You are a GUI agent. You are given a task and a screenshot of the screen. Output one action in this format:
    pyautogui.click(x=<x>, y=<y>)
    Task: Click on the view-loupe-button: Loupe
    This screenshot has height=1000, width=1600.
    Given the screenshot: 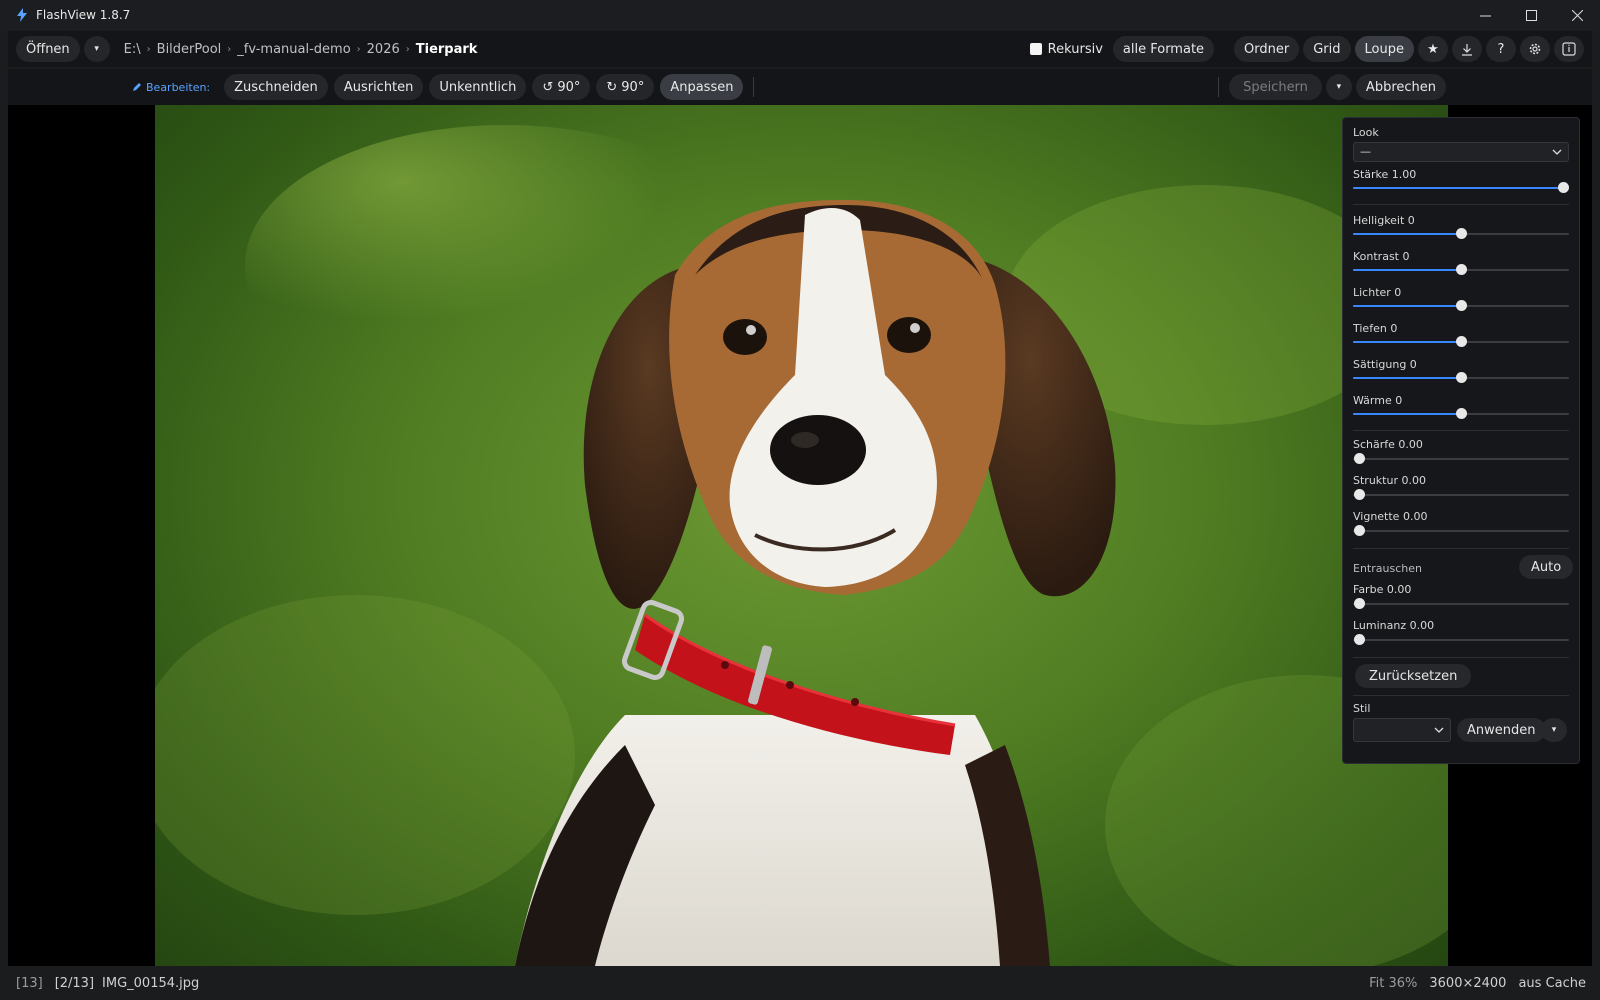 What is the action you would take?
    pyautogui.click(x=1384, y=49)
    